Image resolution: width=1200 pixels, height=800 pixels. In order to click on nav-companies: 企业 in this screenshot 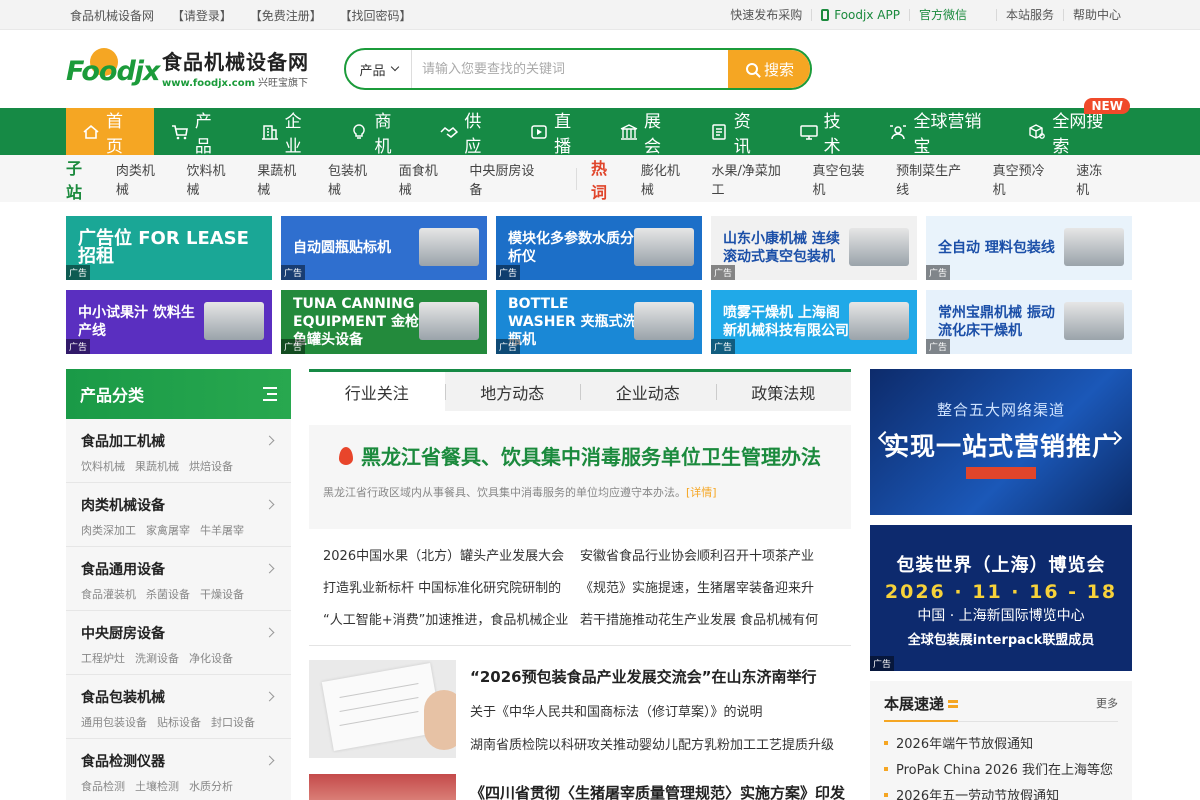, I will do `click(289, 132)`.